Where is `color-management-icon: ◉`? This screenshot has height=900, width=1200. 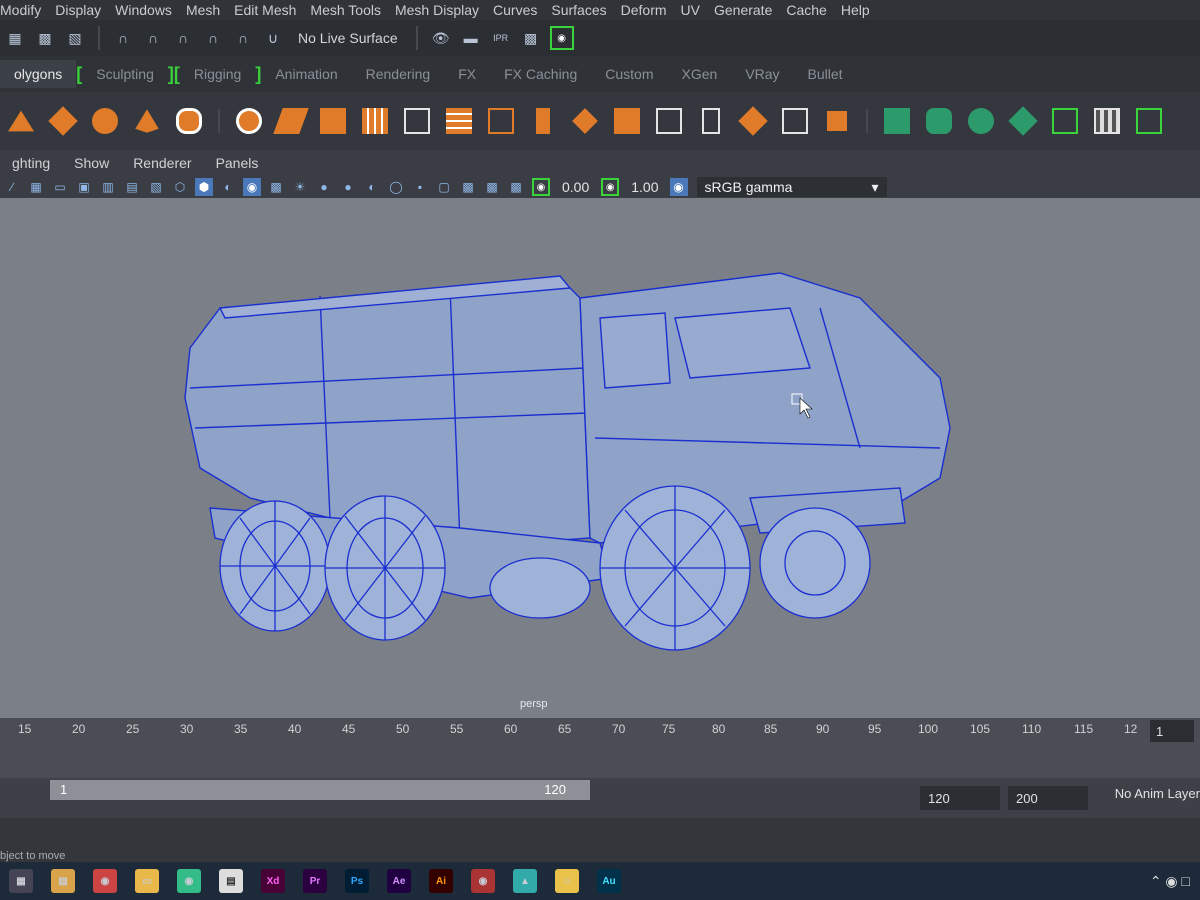 color-management-icon: ◉ is located at coordinates (678, 187).